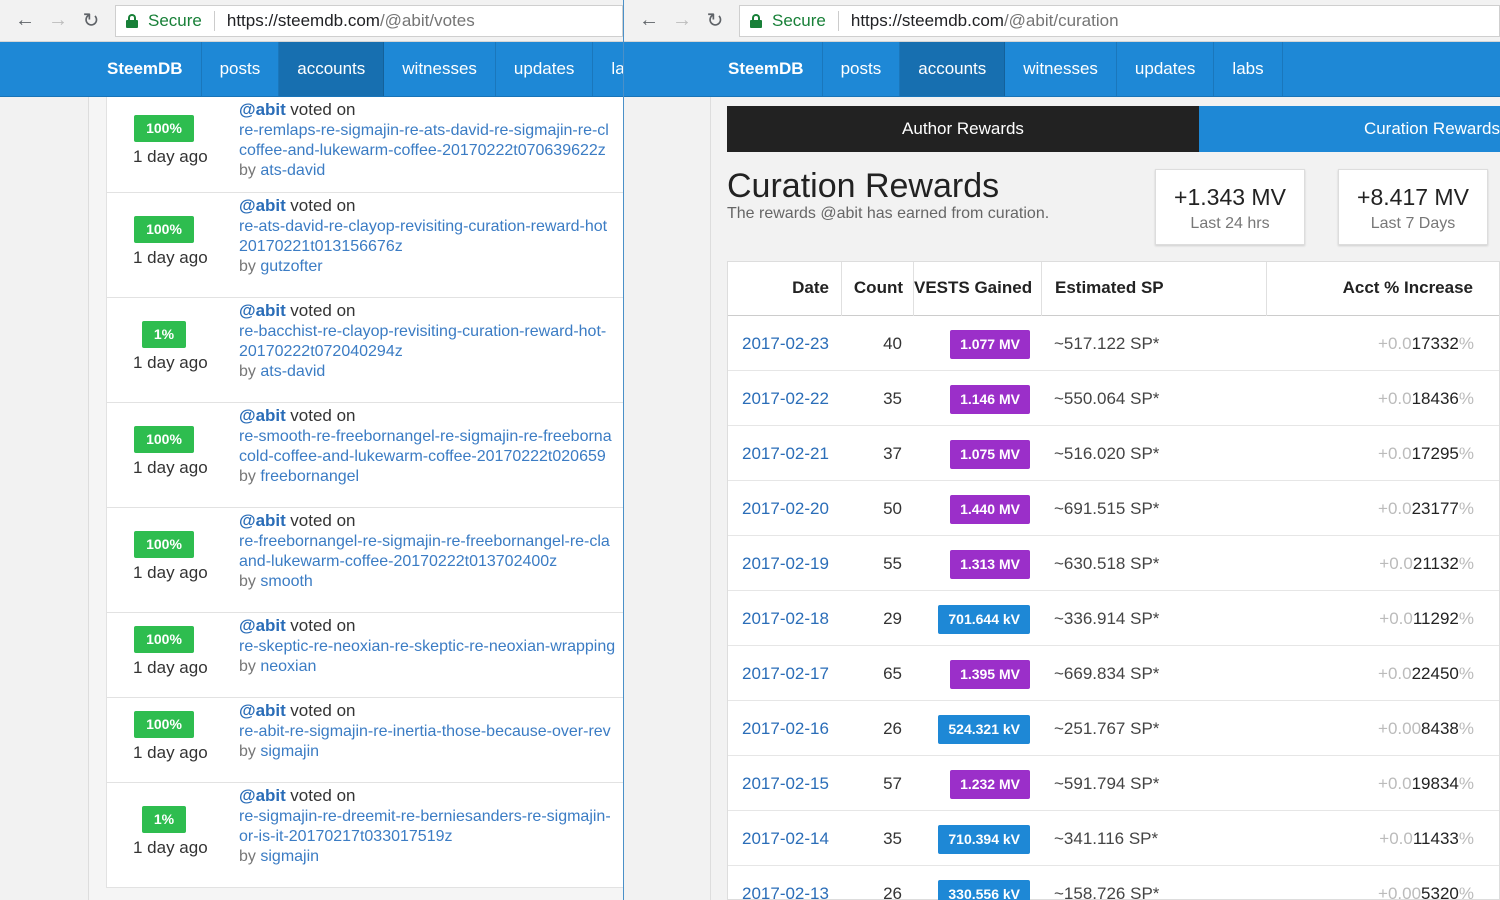 This screenshot has height=900, width=1500. I want to click on row-count: 26, so click(892, 728).